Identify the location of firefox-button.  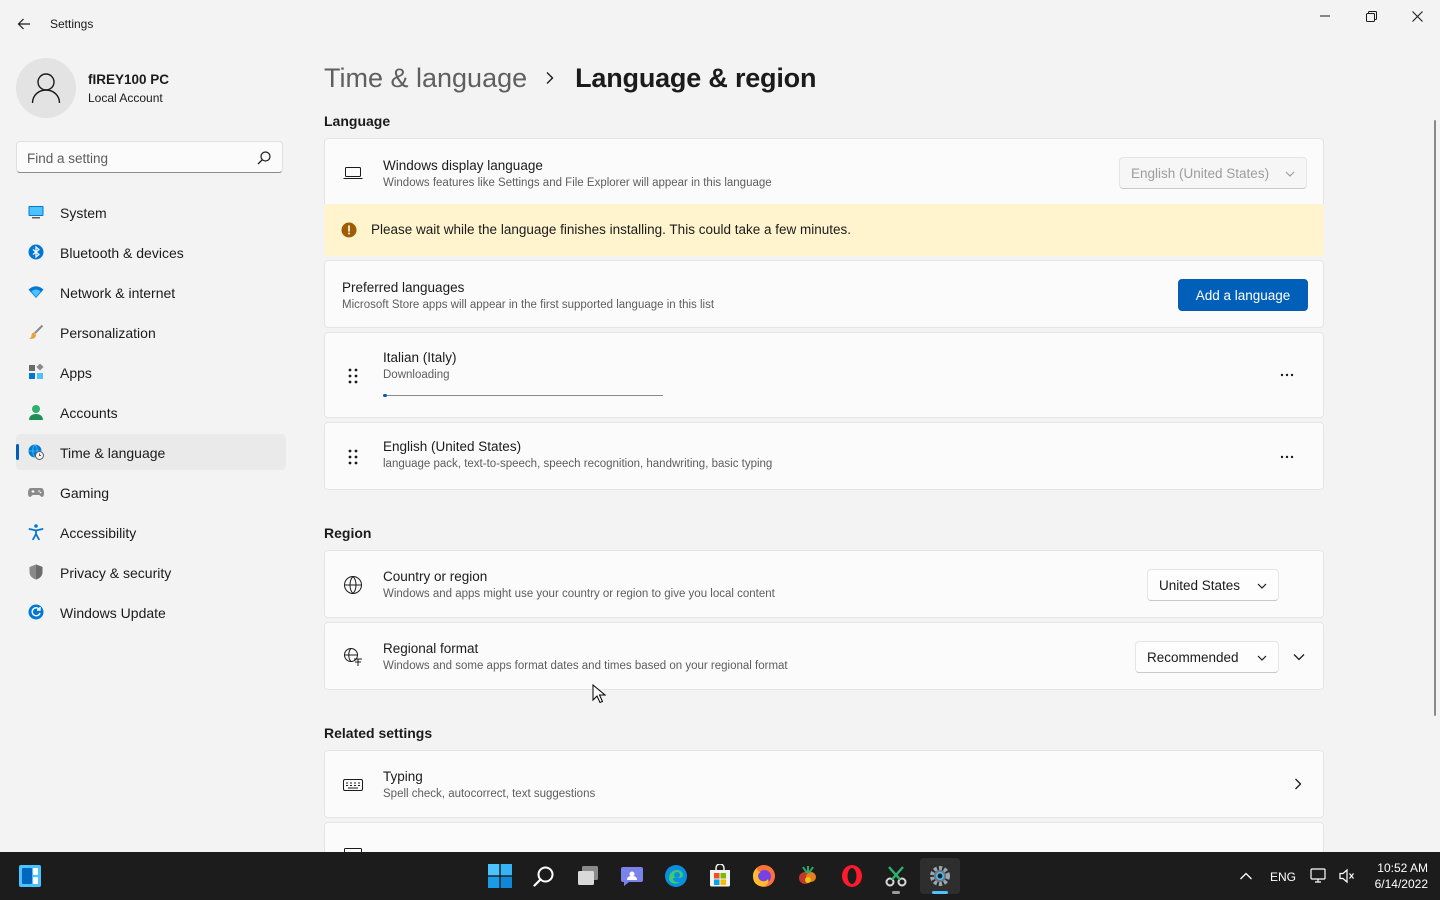
(764, 876).